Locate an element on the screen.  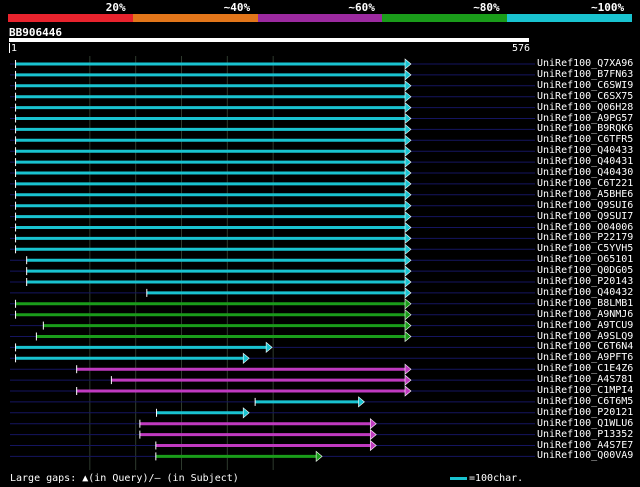
hit-label: UniRef100_C5YVH5 is located at coordinates (585, 248).